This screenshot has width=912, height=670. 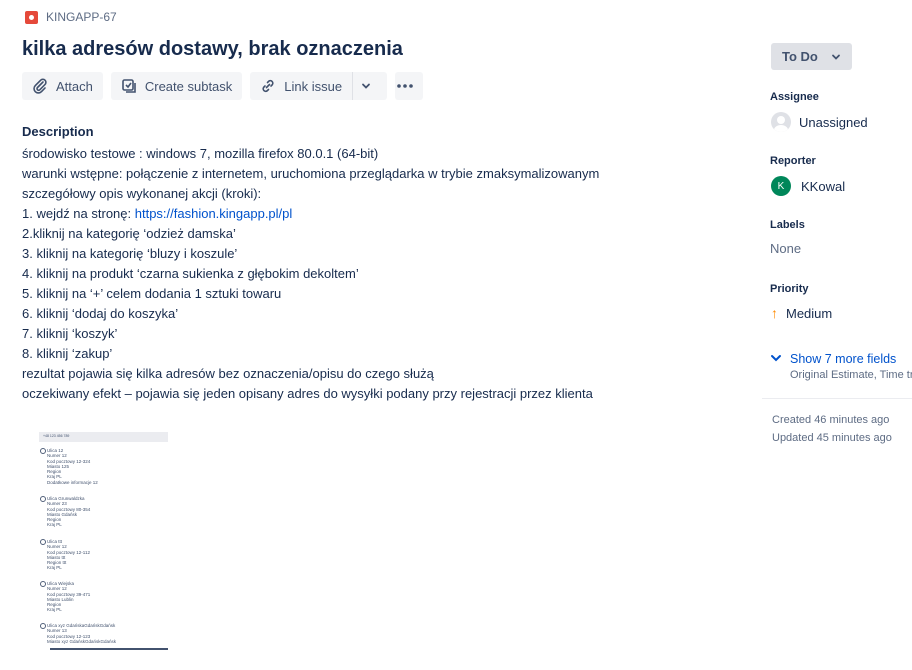 I want to click on arrow-up-icon: ↑, so click(x=774, y=313).